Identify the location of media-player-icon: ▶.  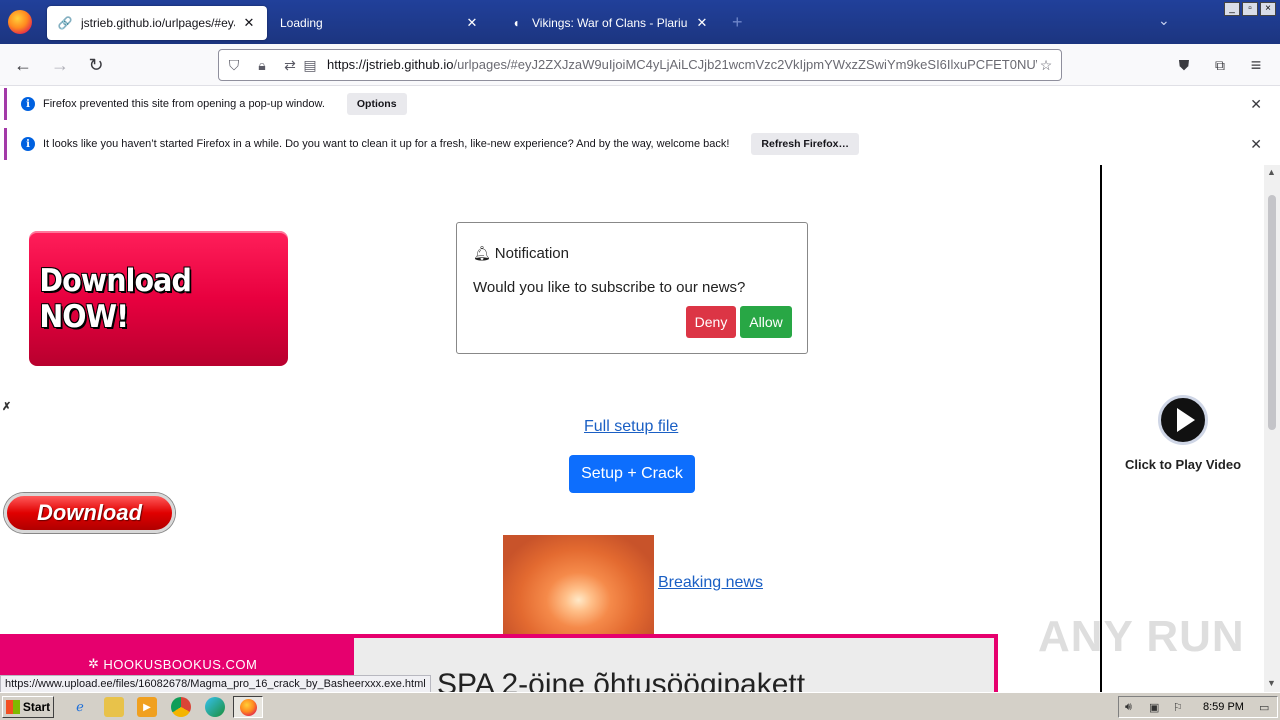
(147, 707).